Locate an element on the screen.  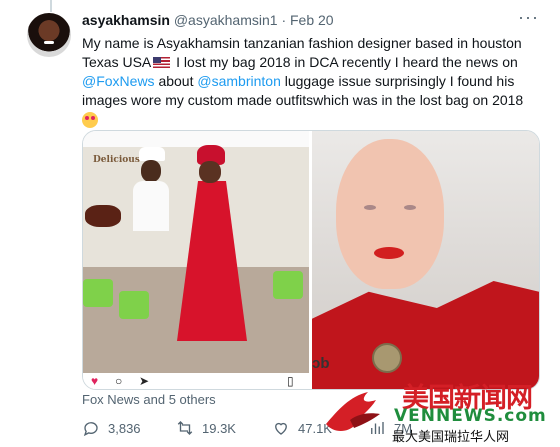
mention-link: @sambrinton is located at coordinates (238, 81).